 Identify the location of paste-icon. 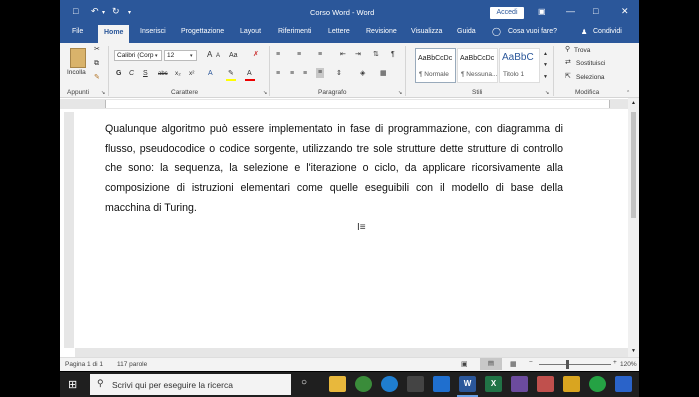
(78, 58).